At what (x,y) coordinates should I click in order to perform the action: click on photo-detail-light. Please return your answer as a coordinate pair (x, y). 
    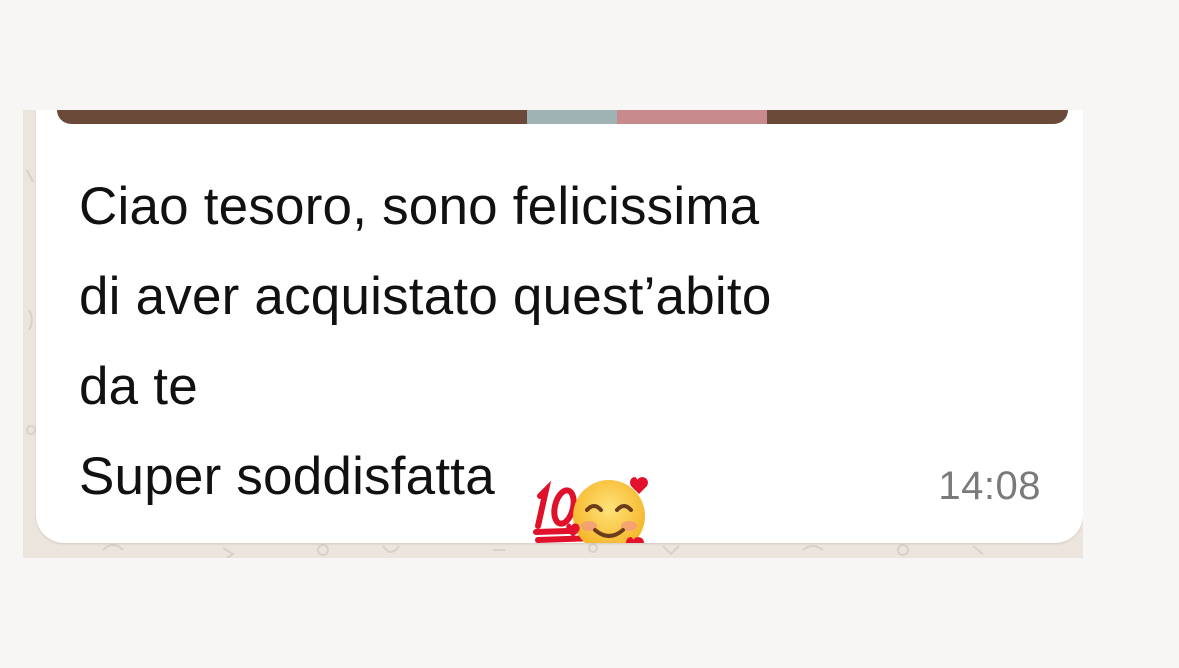
    Looking at the image, I should click on (572, 117).